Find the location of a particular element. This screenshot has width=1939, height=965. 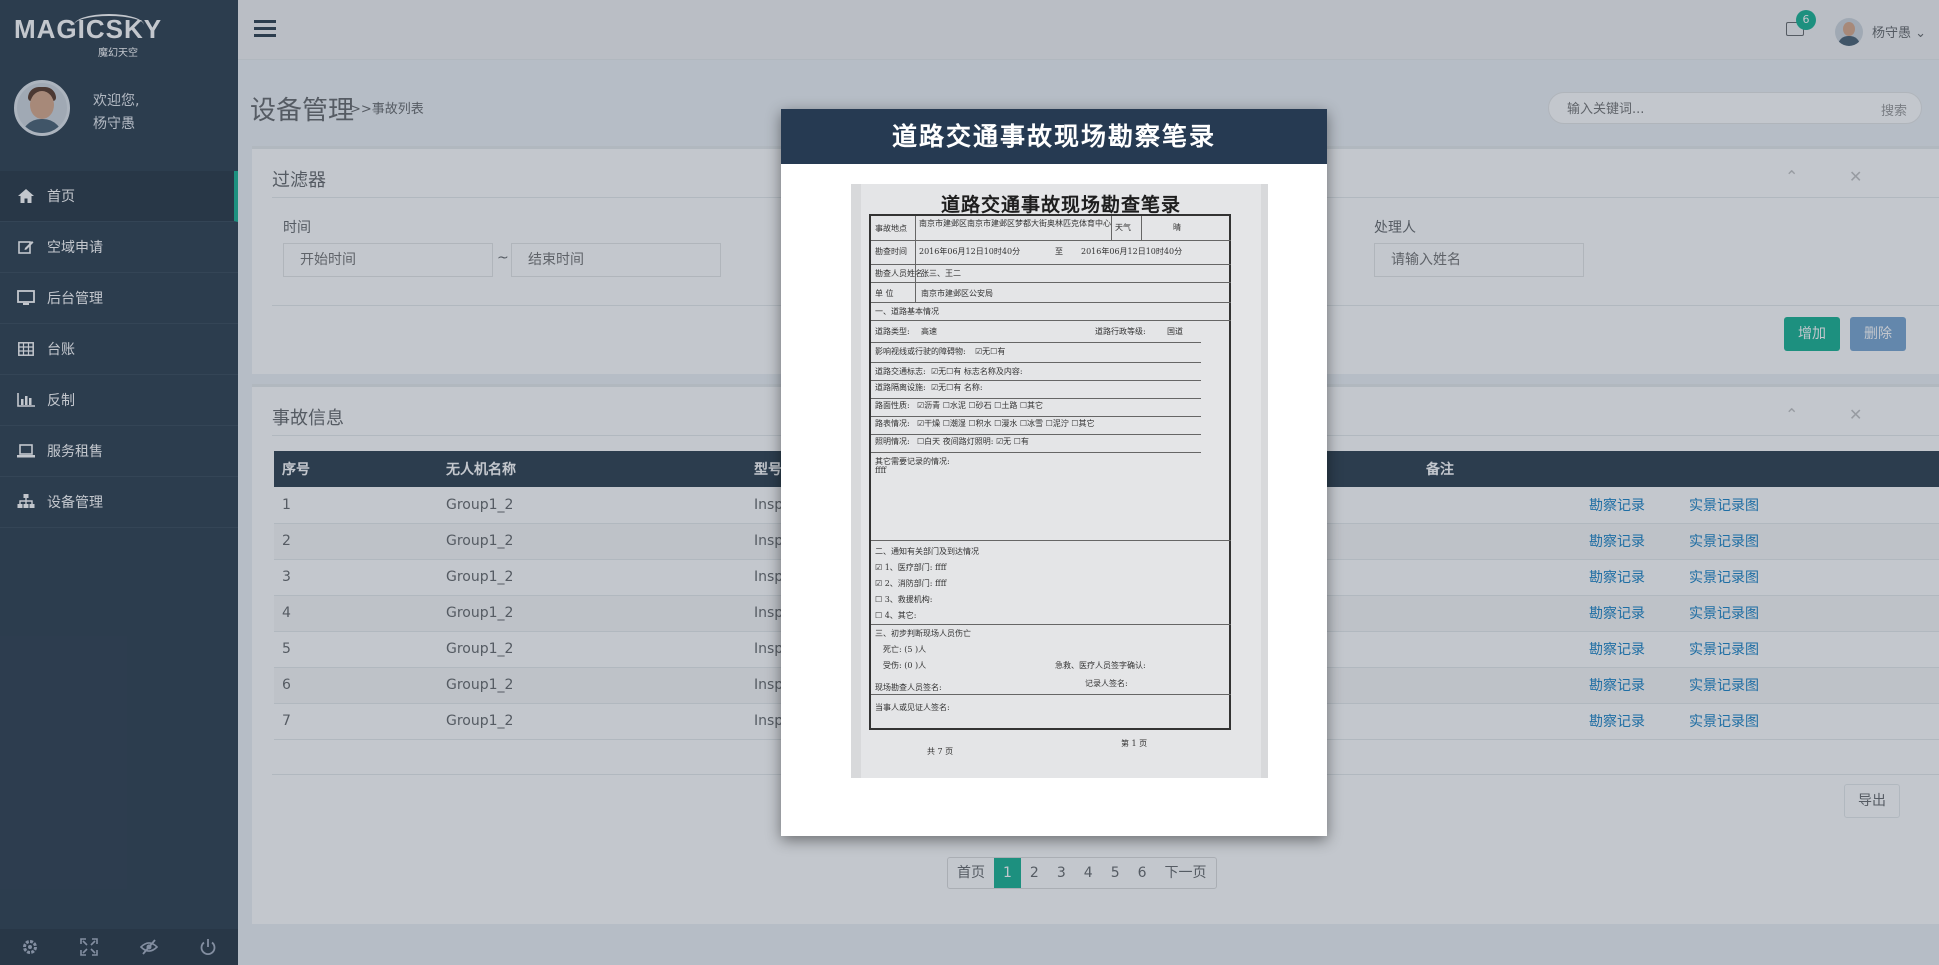

doc-text: 道路类型: is located at coordinates (892, 331).